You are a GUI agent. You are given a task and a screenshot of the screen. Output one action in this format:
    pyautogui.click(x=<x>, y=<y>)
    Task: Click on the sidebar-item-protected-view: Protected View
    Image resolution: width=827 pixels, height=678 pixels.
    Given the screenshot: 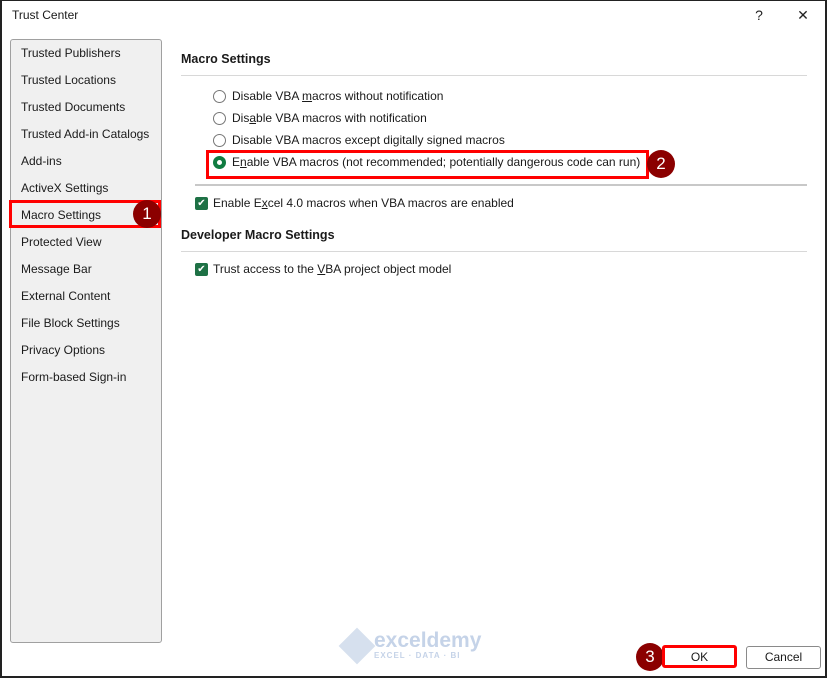 What is the action you would take?
    pyautogui.click(x=61, y=242)
    